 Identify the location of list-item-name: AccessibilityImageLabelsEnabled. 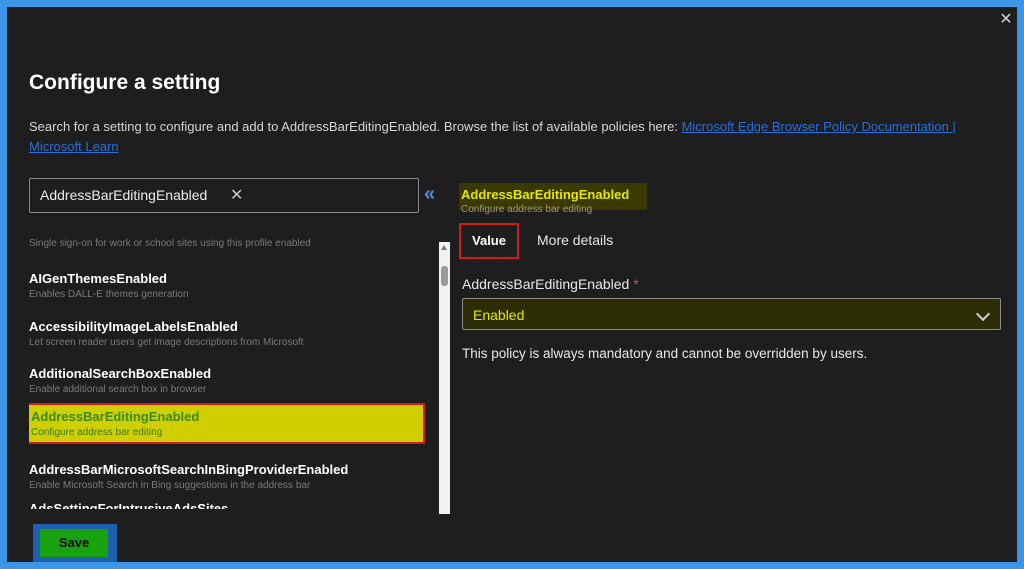
(133, 326).